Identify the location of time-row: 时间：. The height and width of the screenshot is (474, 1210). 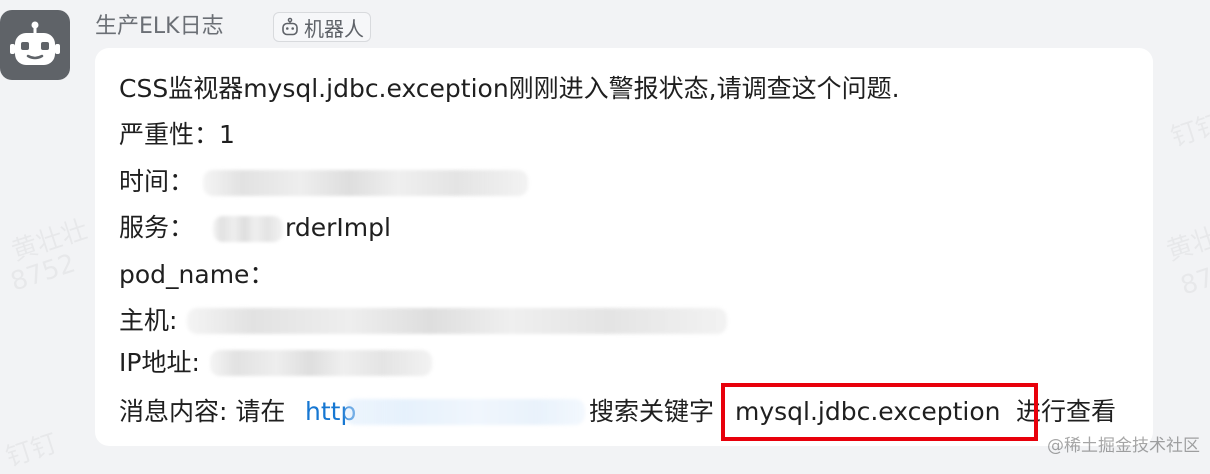
(156, 182).